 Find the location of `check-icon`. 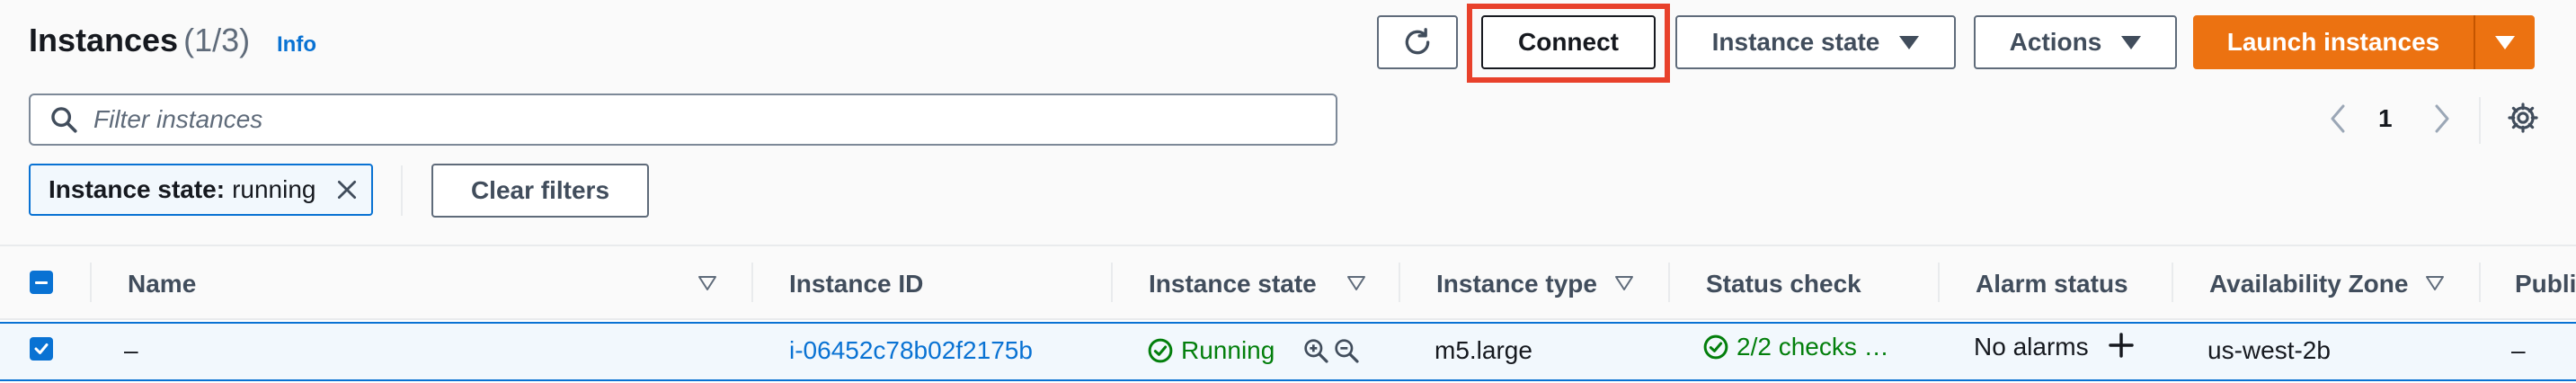

check-icon is located at coordinates (41, 348).